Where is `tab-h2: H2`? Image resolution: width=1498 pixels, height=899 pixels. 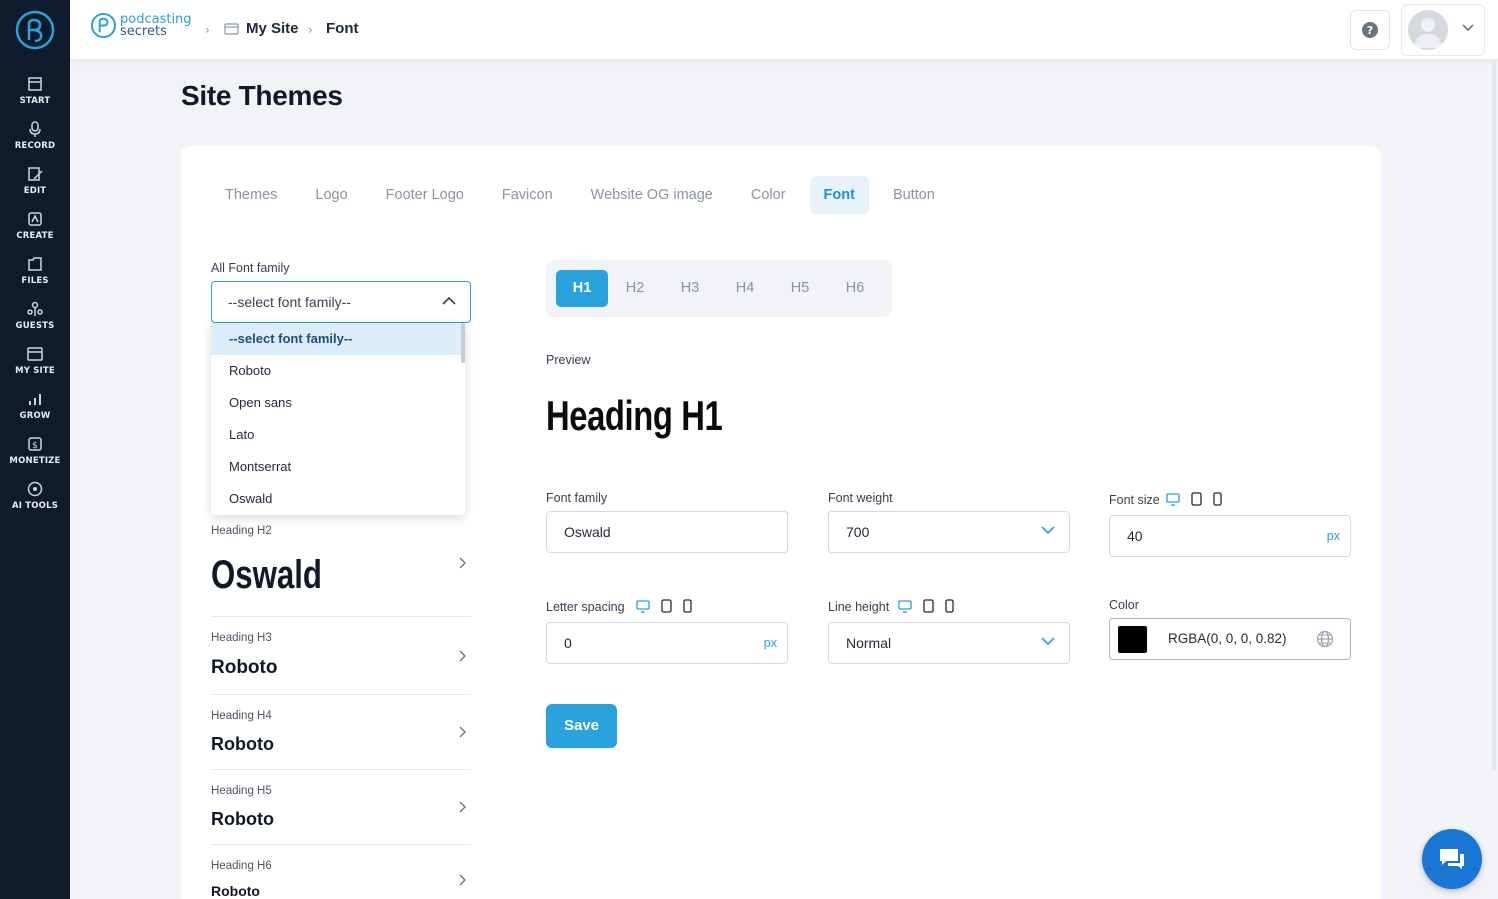
tab-h2: H2 is located at coordinates (635, 288).